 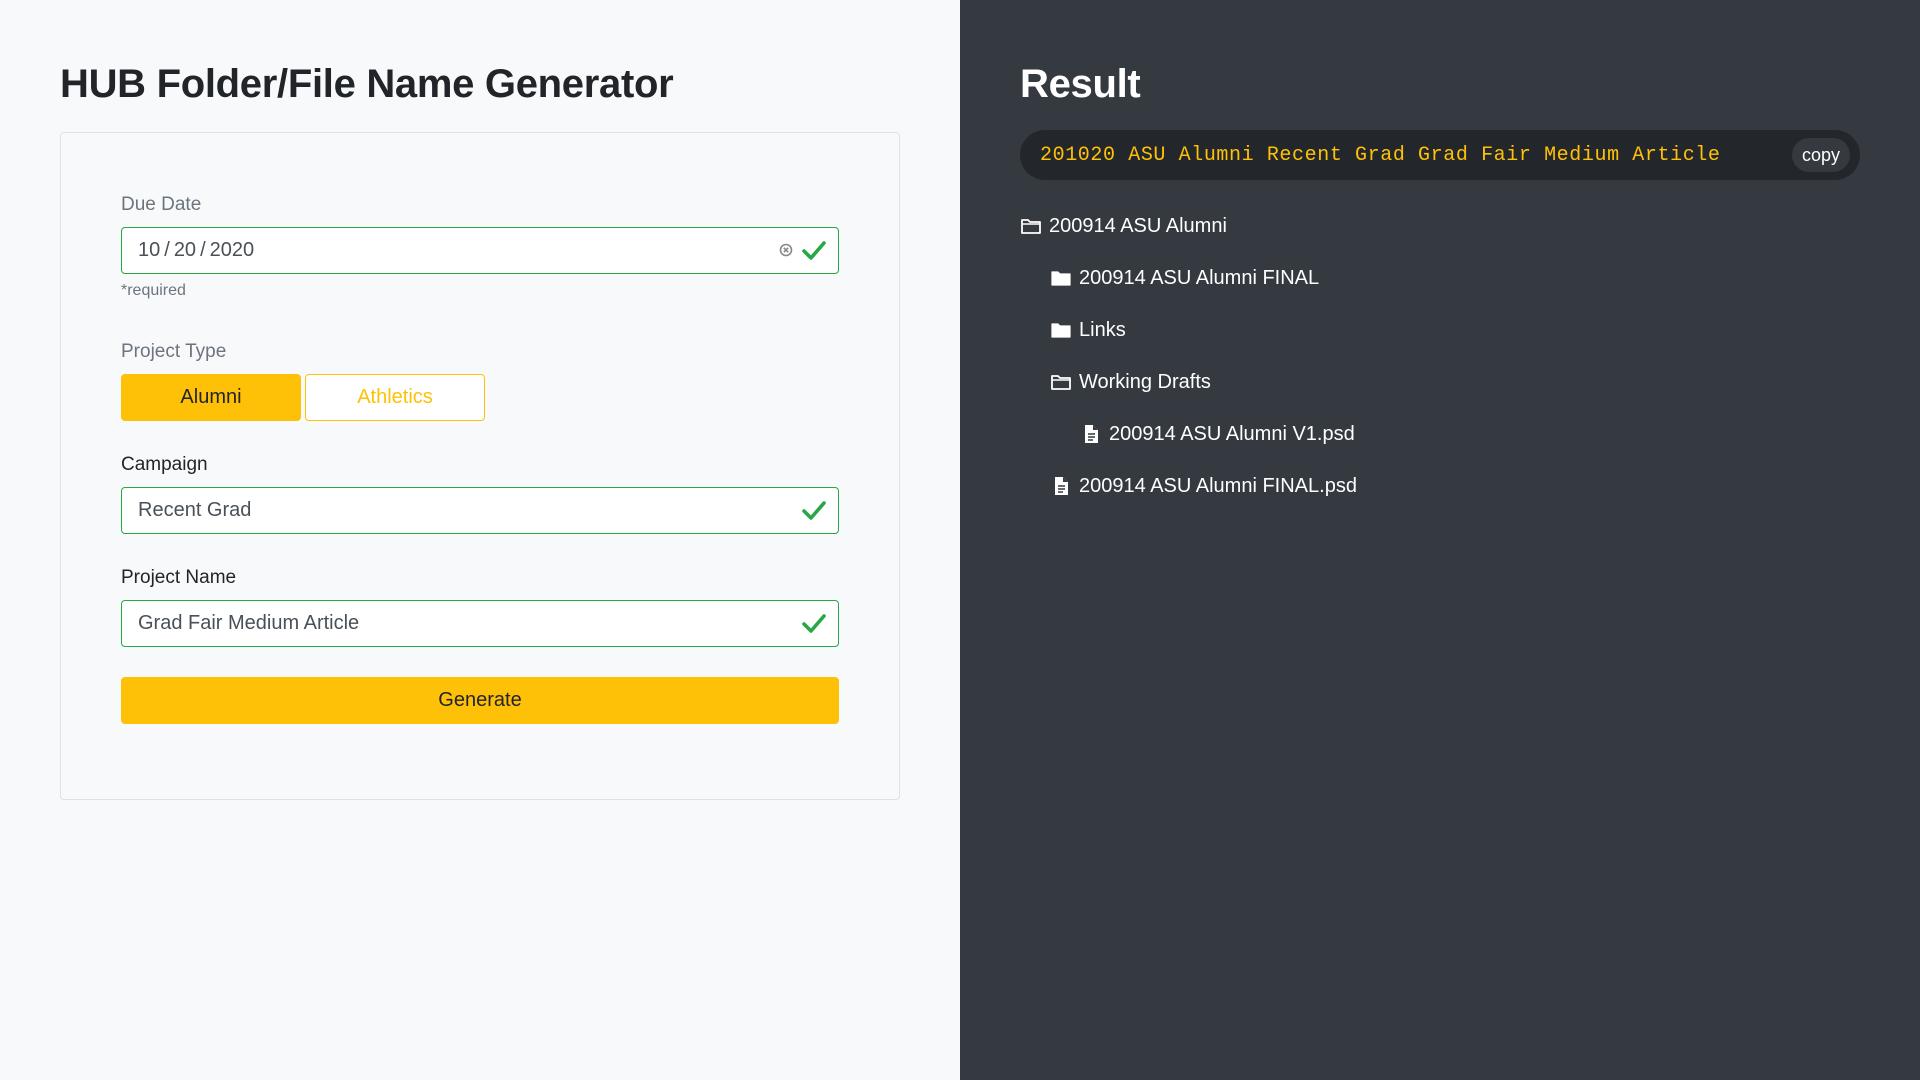 I want to click on due-date-month: 10, so click(x=149, y=250).